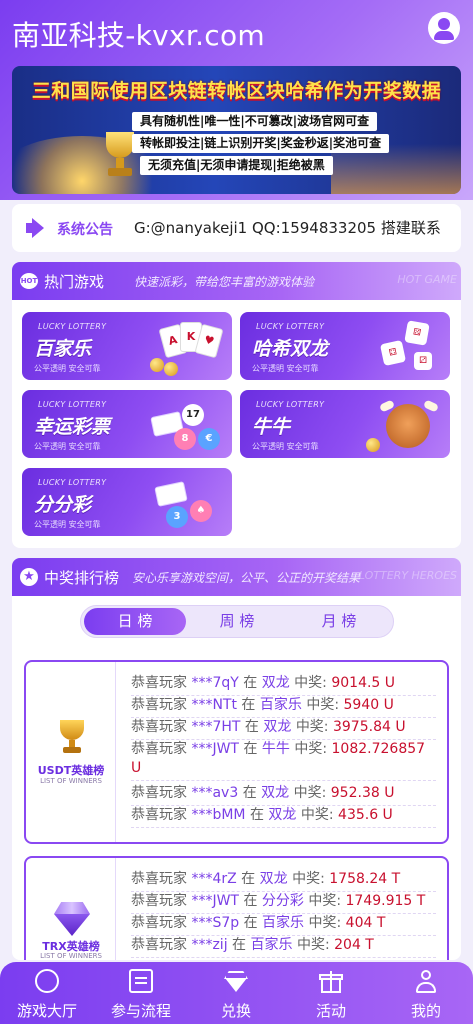  Describe the element at coordinates (37, 228) in the screenshot. I see `megaphone-icon` at that location.